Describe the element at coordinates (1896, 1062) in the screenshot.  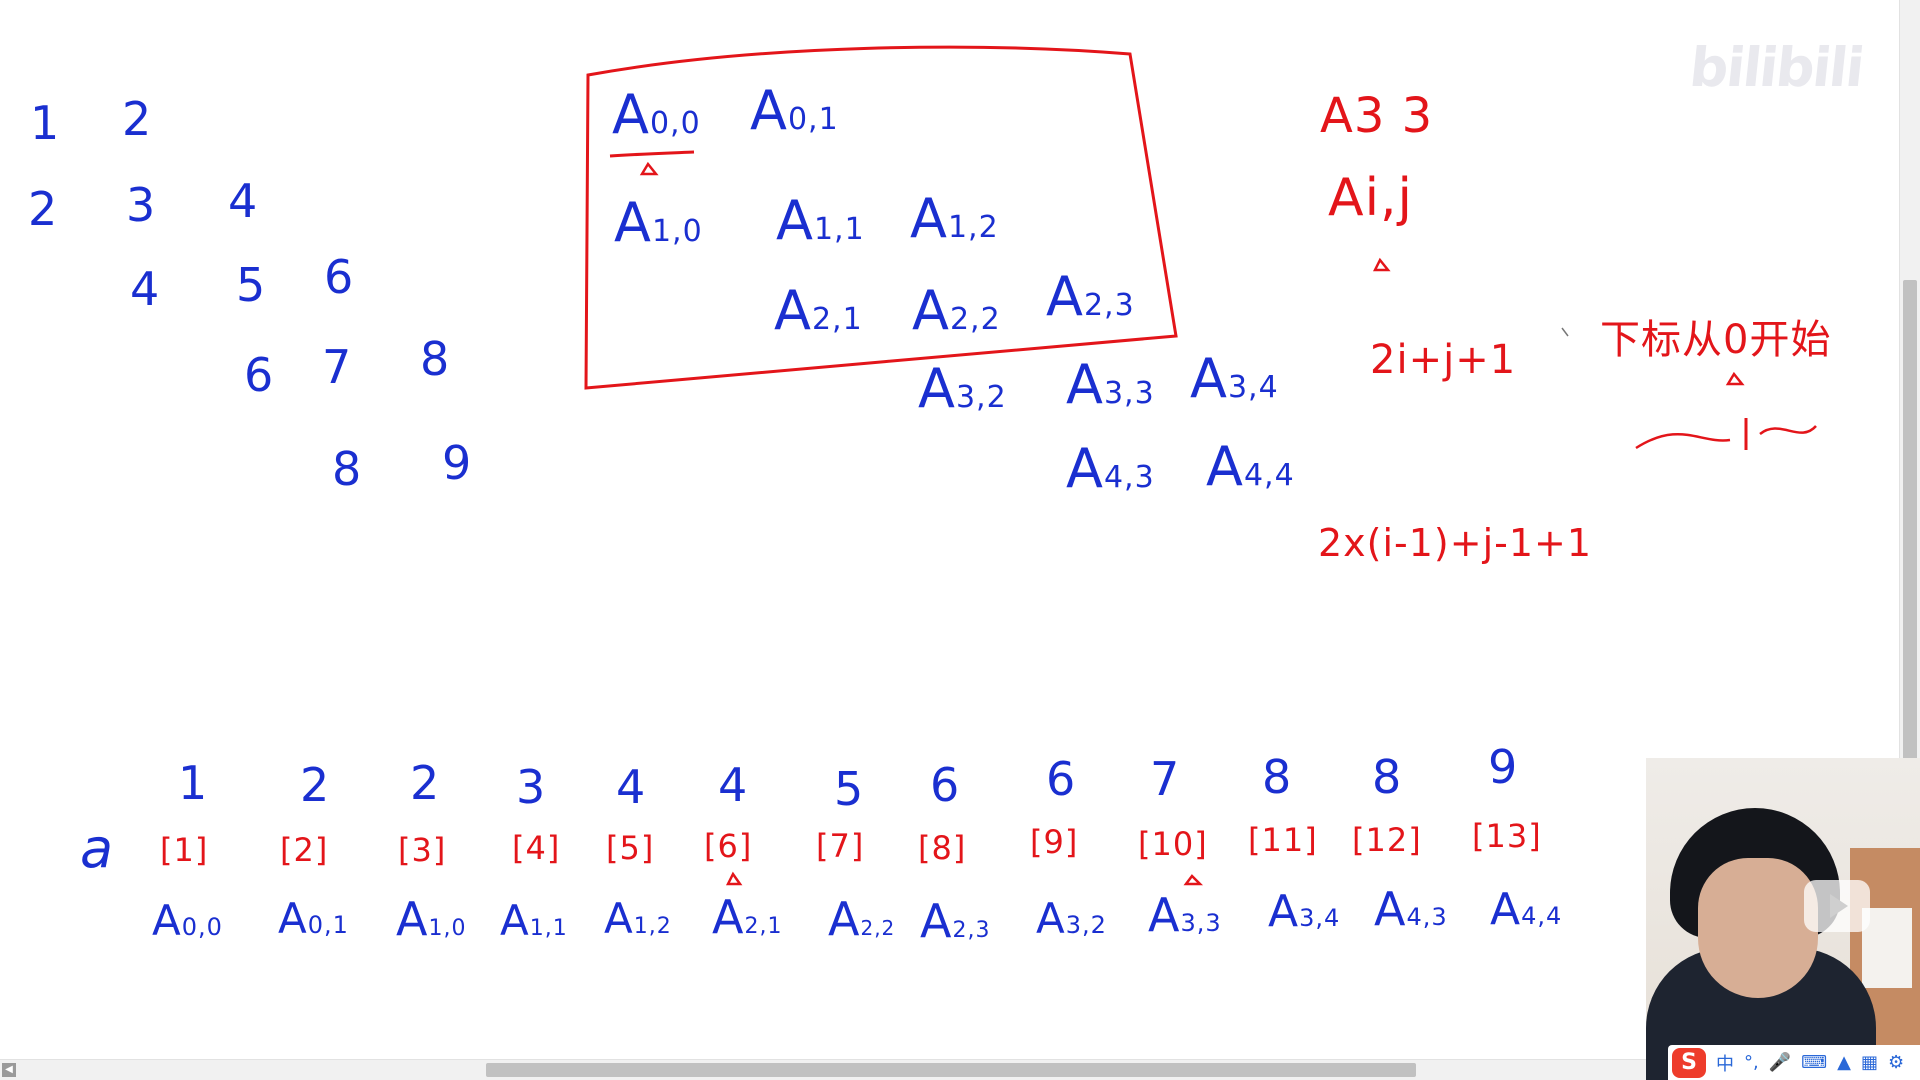
I see `settings-icon: ⚙` at that location.